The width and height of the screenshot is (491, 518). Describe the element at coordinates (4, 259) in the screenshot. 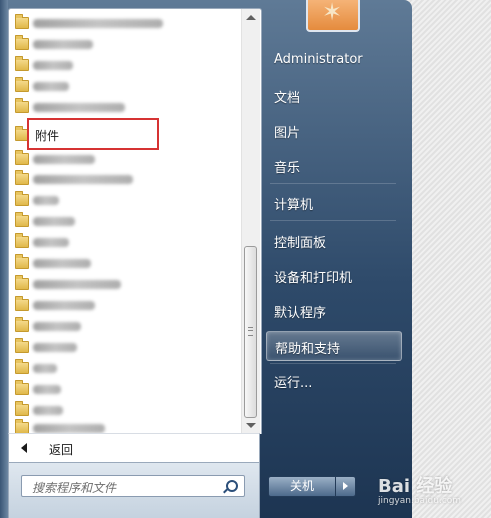

I see `menu-left-edge` at that location.